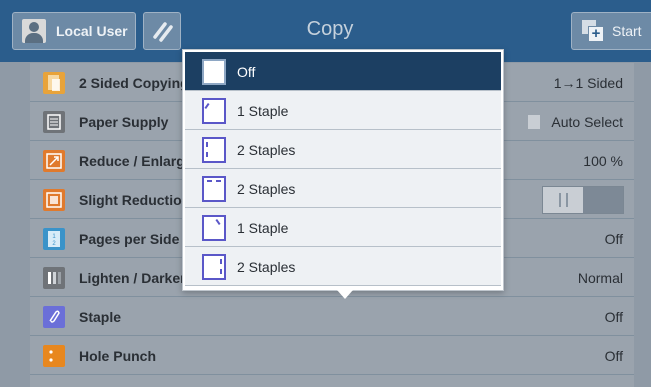 This screenshot has height=387, width=651. Describe the element at coordinates (54, 317) in the screenshot. I see `staple-icon` at that location.